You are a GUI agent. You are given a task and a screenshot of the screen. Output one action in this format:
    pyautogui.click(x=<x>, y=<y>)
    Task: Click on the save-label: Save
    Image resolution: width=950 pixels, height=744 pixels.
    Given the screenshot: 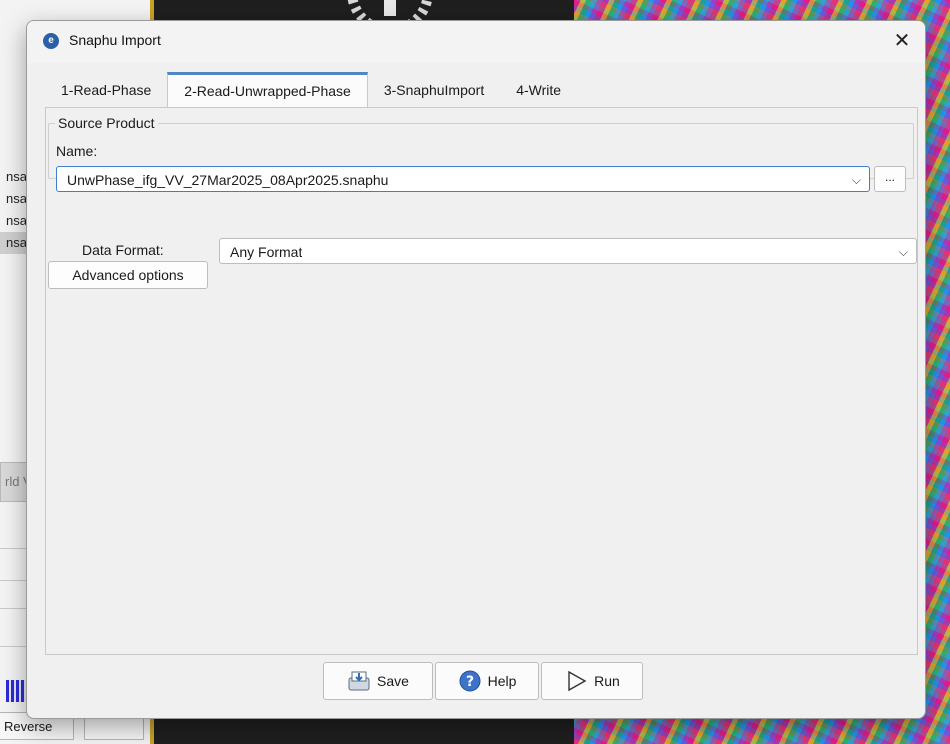 What is the action you would take?
    pyautogui.click(x=393, y=681)
    